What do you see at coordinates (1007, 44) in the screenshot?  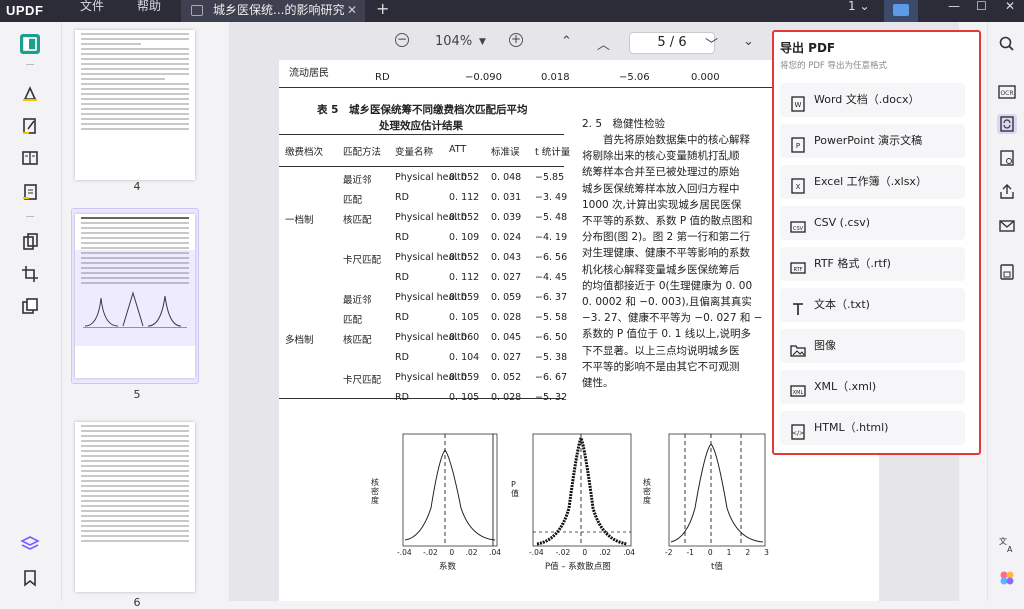 I see `search-icon` at bounding box center [1007, 44].